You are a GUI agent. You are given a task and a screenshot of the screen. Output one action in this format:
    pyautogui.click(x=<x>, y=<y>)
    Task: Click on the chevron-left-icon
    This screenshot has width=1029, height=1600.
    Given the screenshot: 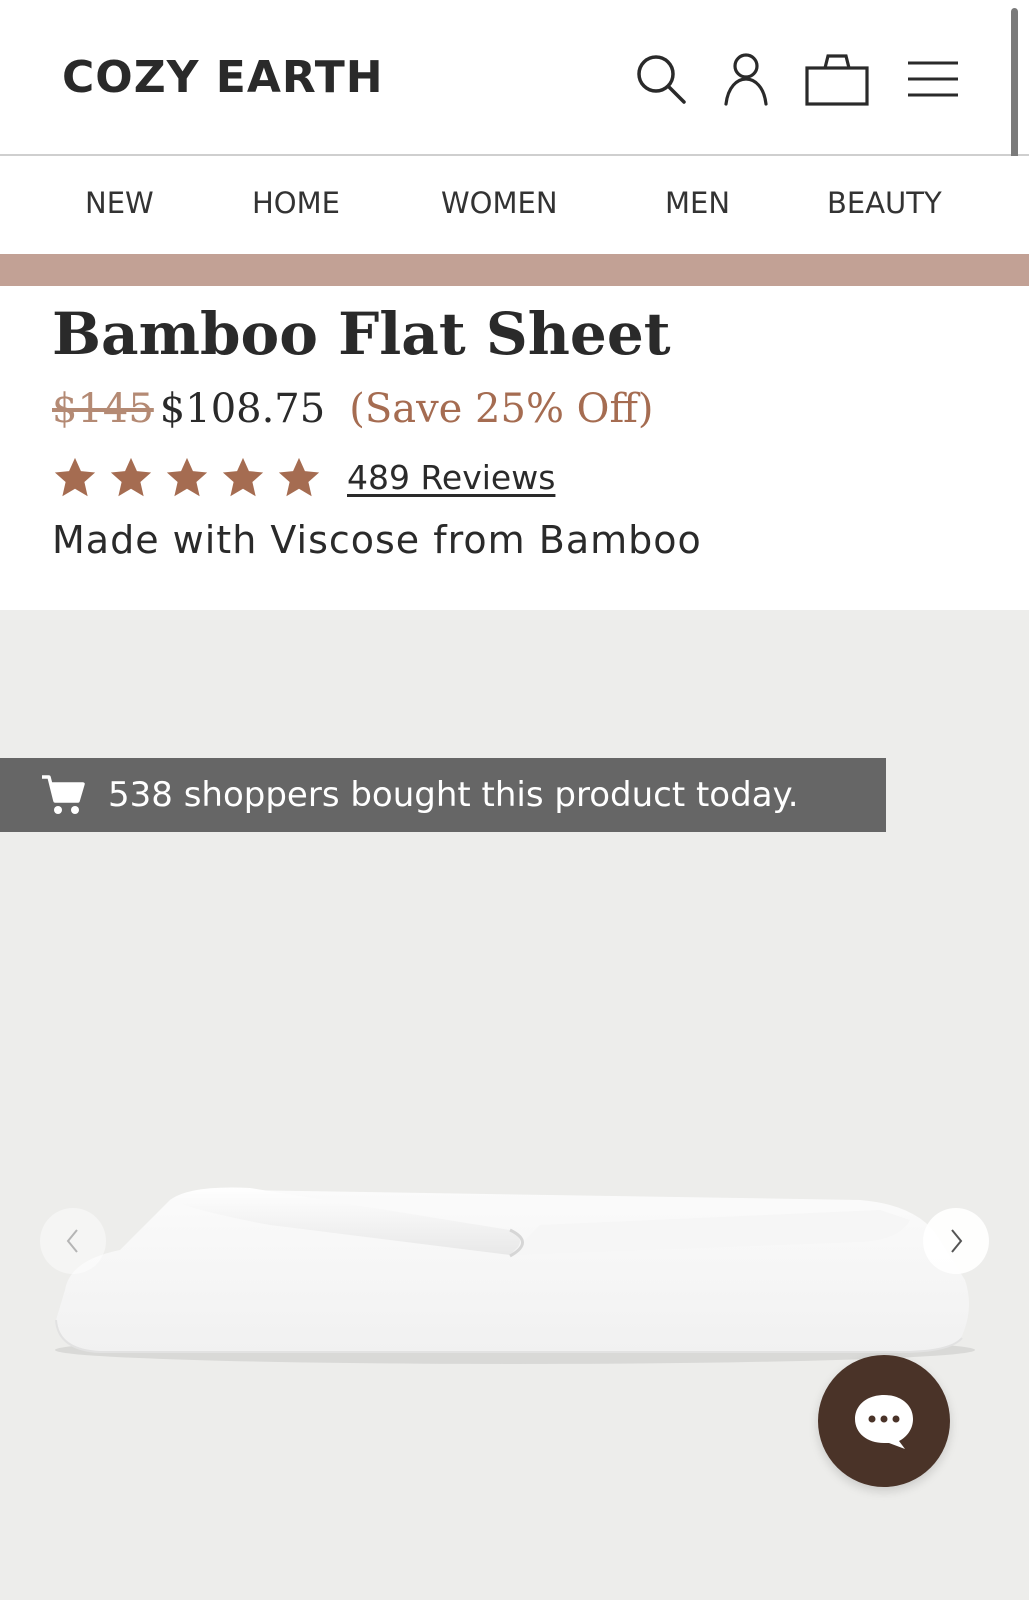 What is the action you would take?
    pyautogui.click(x=72, y=1241)
    